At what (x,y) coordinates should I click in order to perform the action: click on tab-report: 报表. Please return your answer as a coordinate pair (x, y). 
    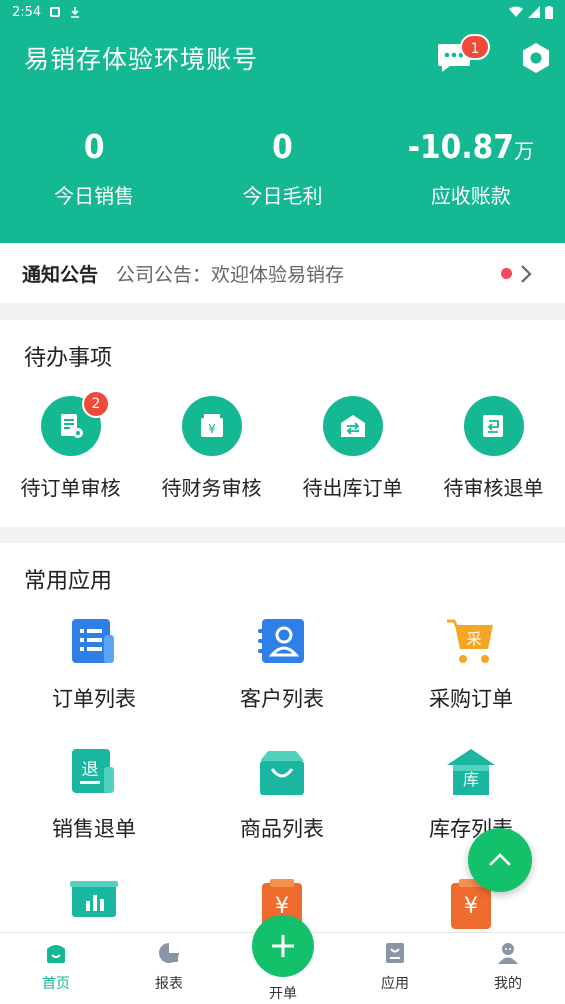
    Looking at the image, I should click on (169, 967).